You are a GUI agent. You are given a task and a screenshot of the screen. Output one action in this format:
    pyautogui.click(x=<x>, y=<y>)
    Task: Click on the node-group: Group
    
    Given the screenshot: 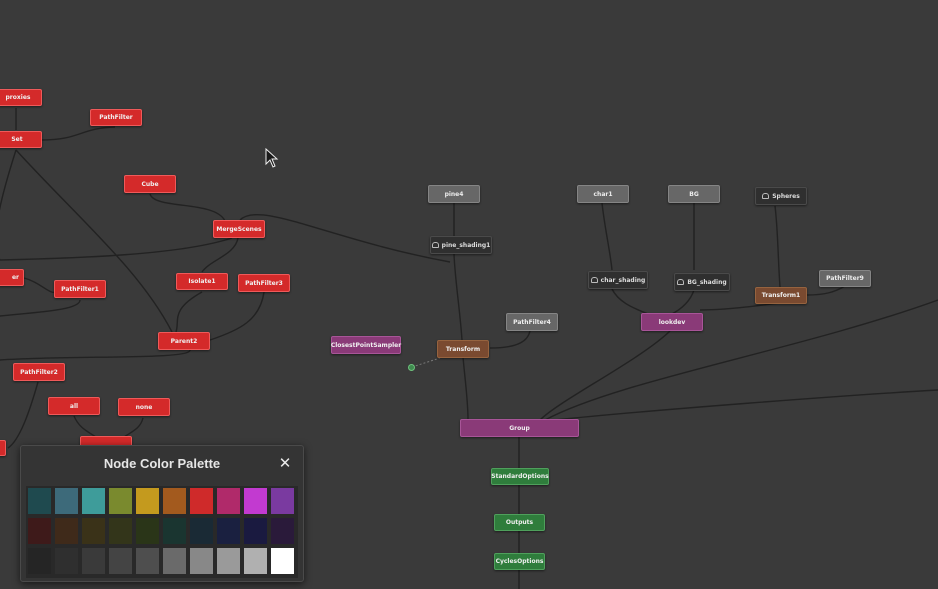 What is the action you would take?
    pyautogui.click(x=519, y=428)
    